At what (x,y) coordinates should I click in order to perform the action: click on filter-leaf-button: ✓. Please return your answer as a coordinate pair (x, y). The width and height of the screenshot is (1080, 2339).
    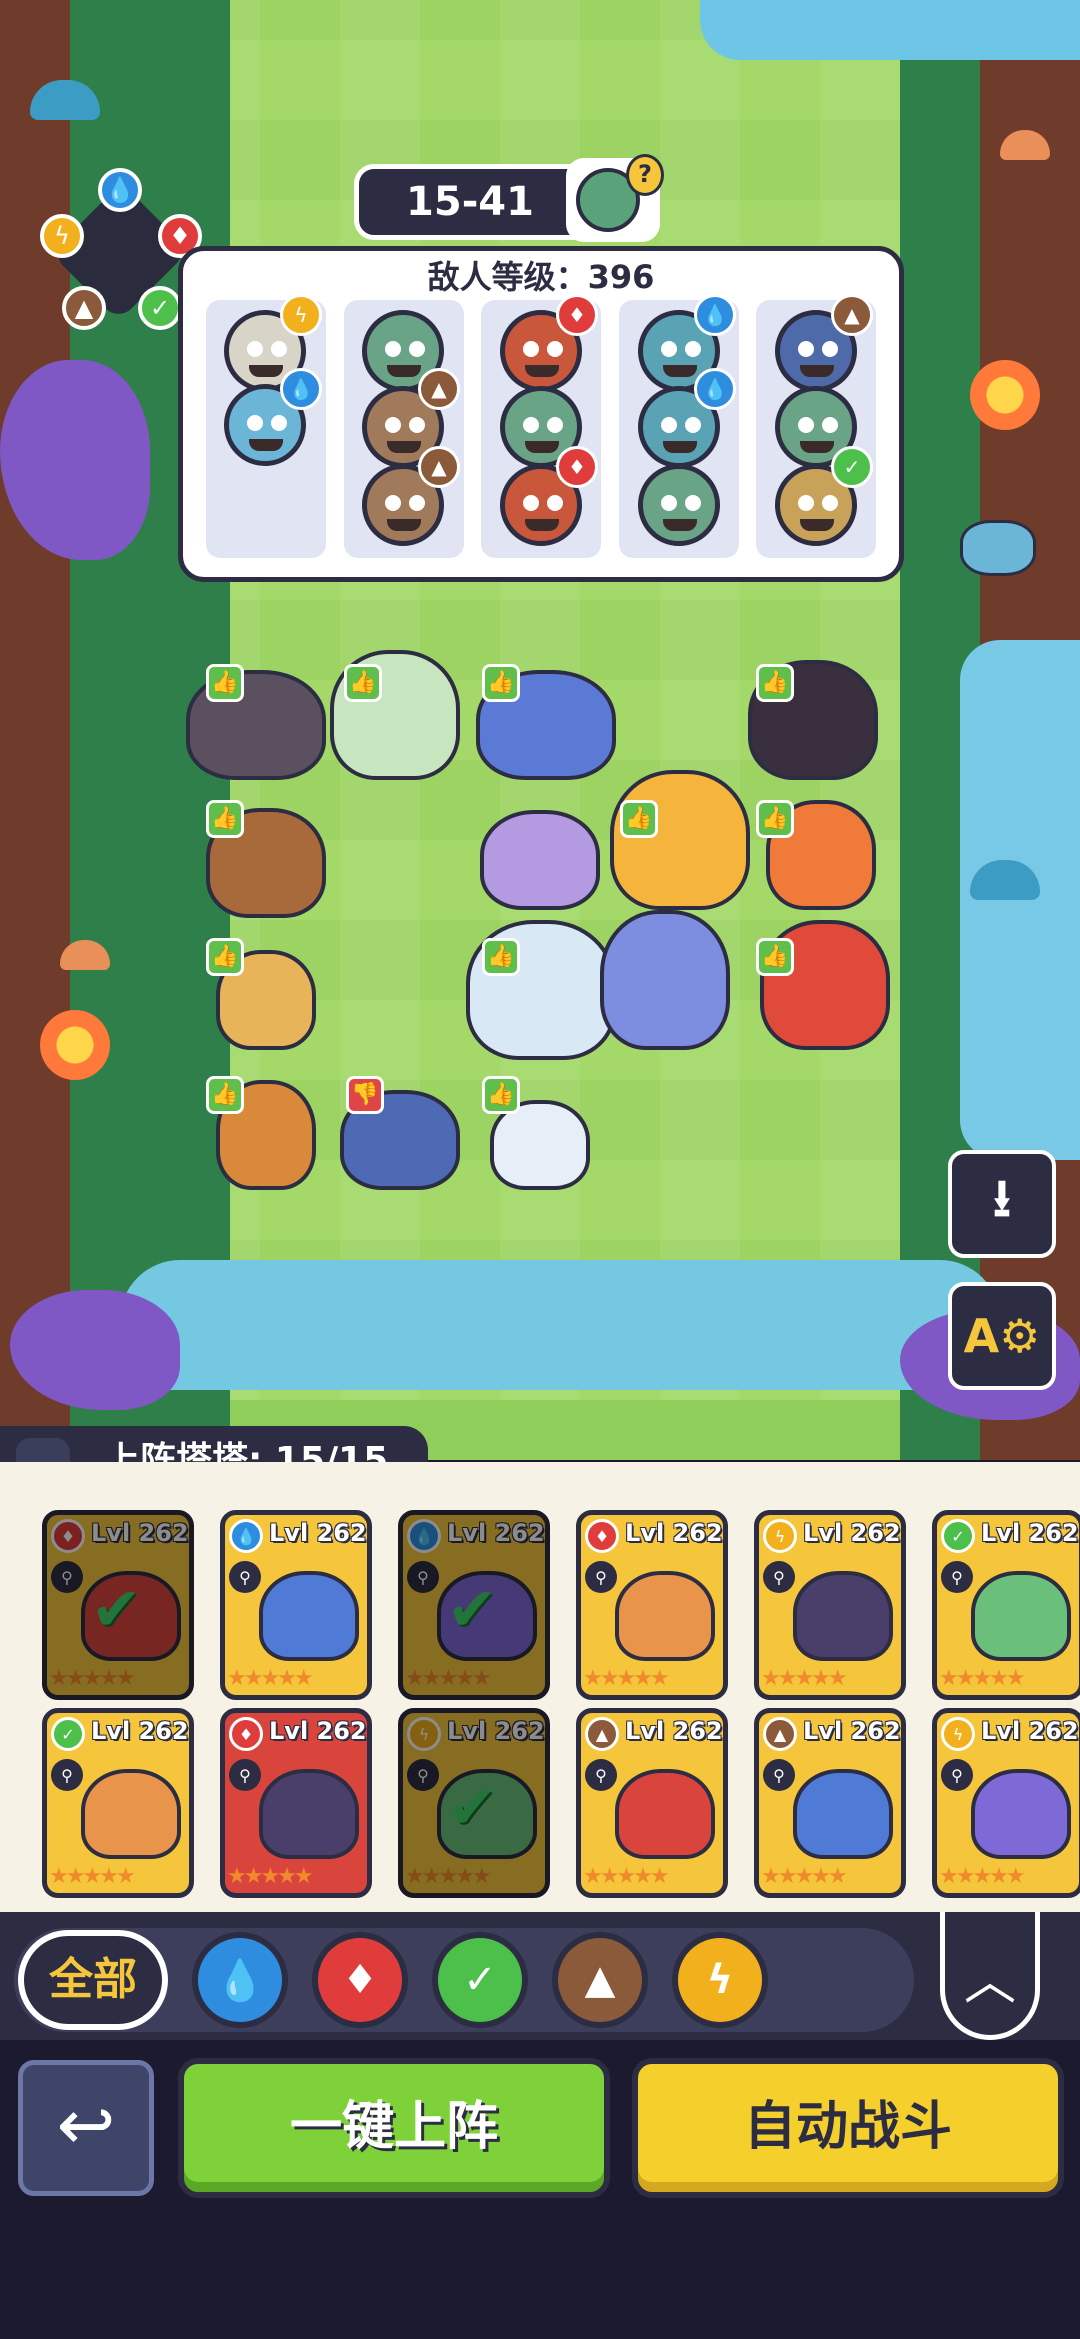
    Looking at the image, I should click on (480, 1980).